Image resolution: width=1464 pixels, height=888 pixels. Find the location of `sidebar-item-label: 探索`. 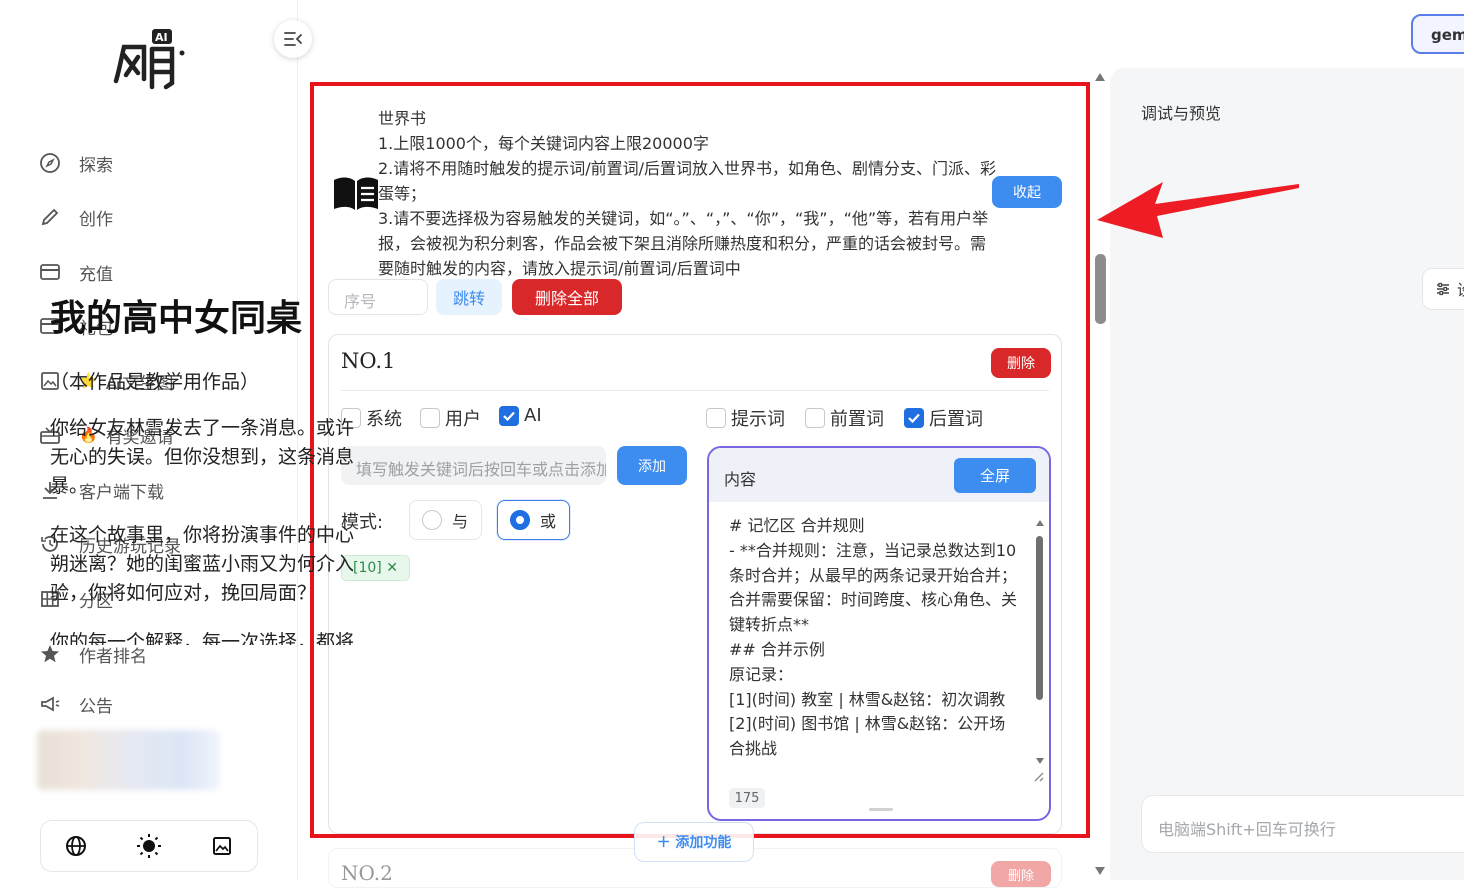

sidebar-item-label: 探索 is located at coordinates (96, 165).